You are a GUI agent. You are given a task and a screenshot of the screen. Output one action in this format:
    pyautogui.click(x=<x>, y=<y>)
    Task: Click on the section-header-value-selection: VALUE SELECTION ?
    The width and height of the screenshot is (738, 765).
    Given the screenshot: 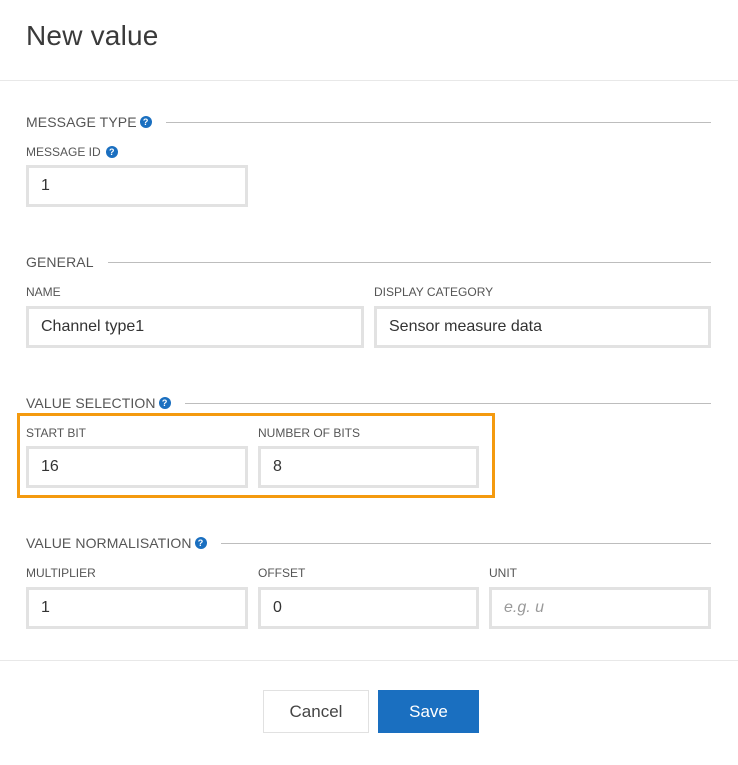 What is the action you would take?
    pyautogui.click(x=368, y=403)
    